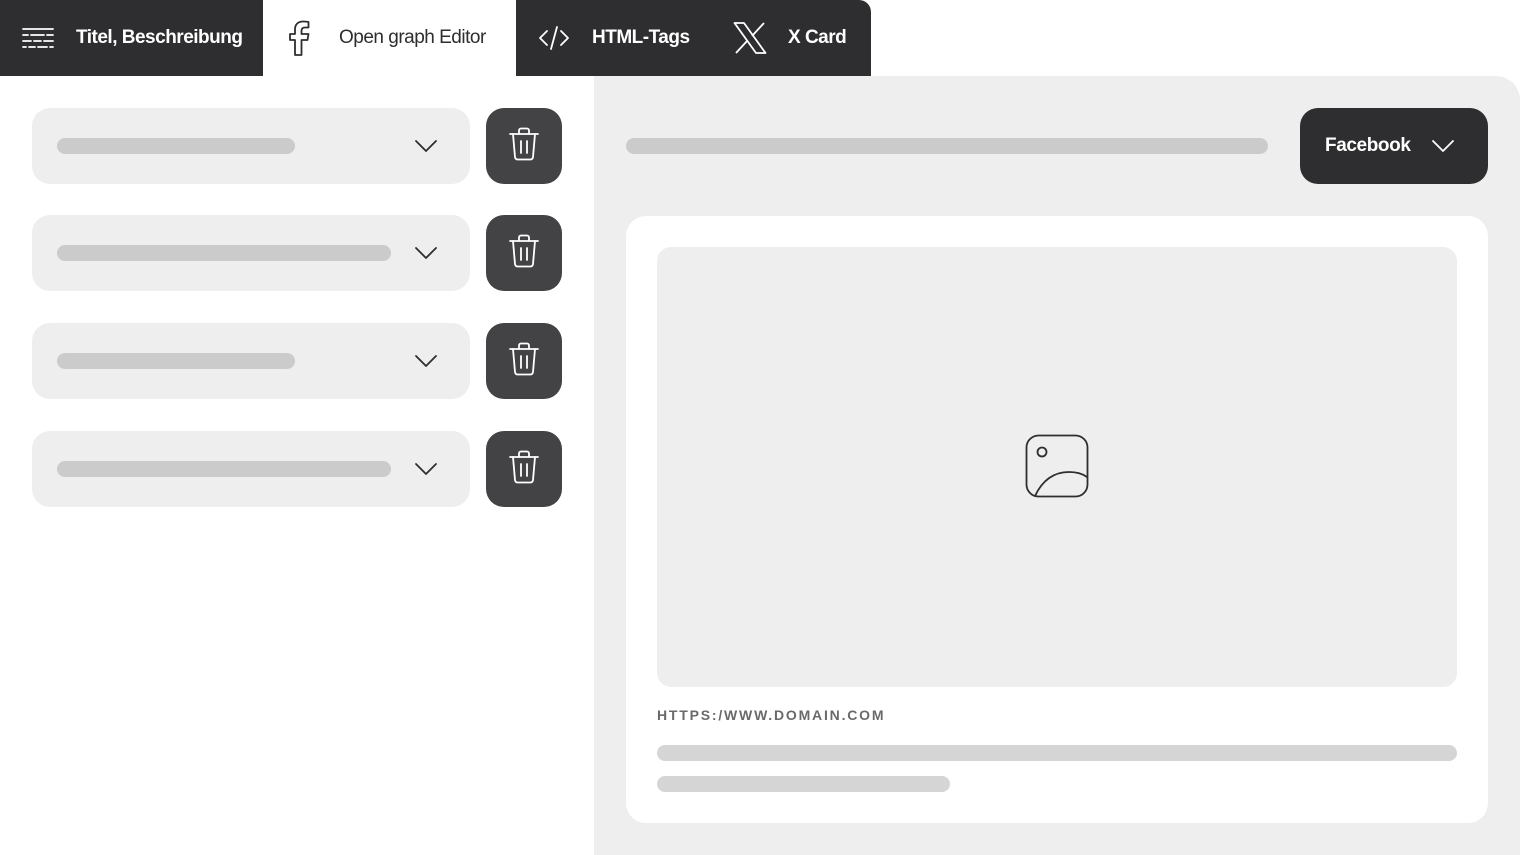  Describe the element at coordinates (1368, 145) in the screenshot. I see `platform-label: Facebook` at that location.